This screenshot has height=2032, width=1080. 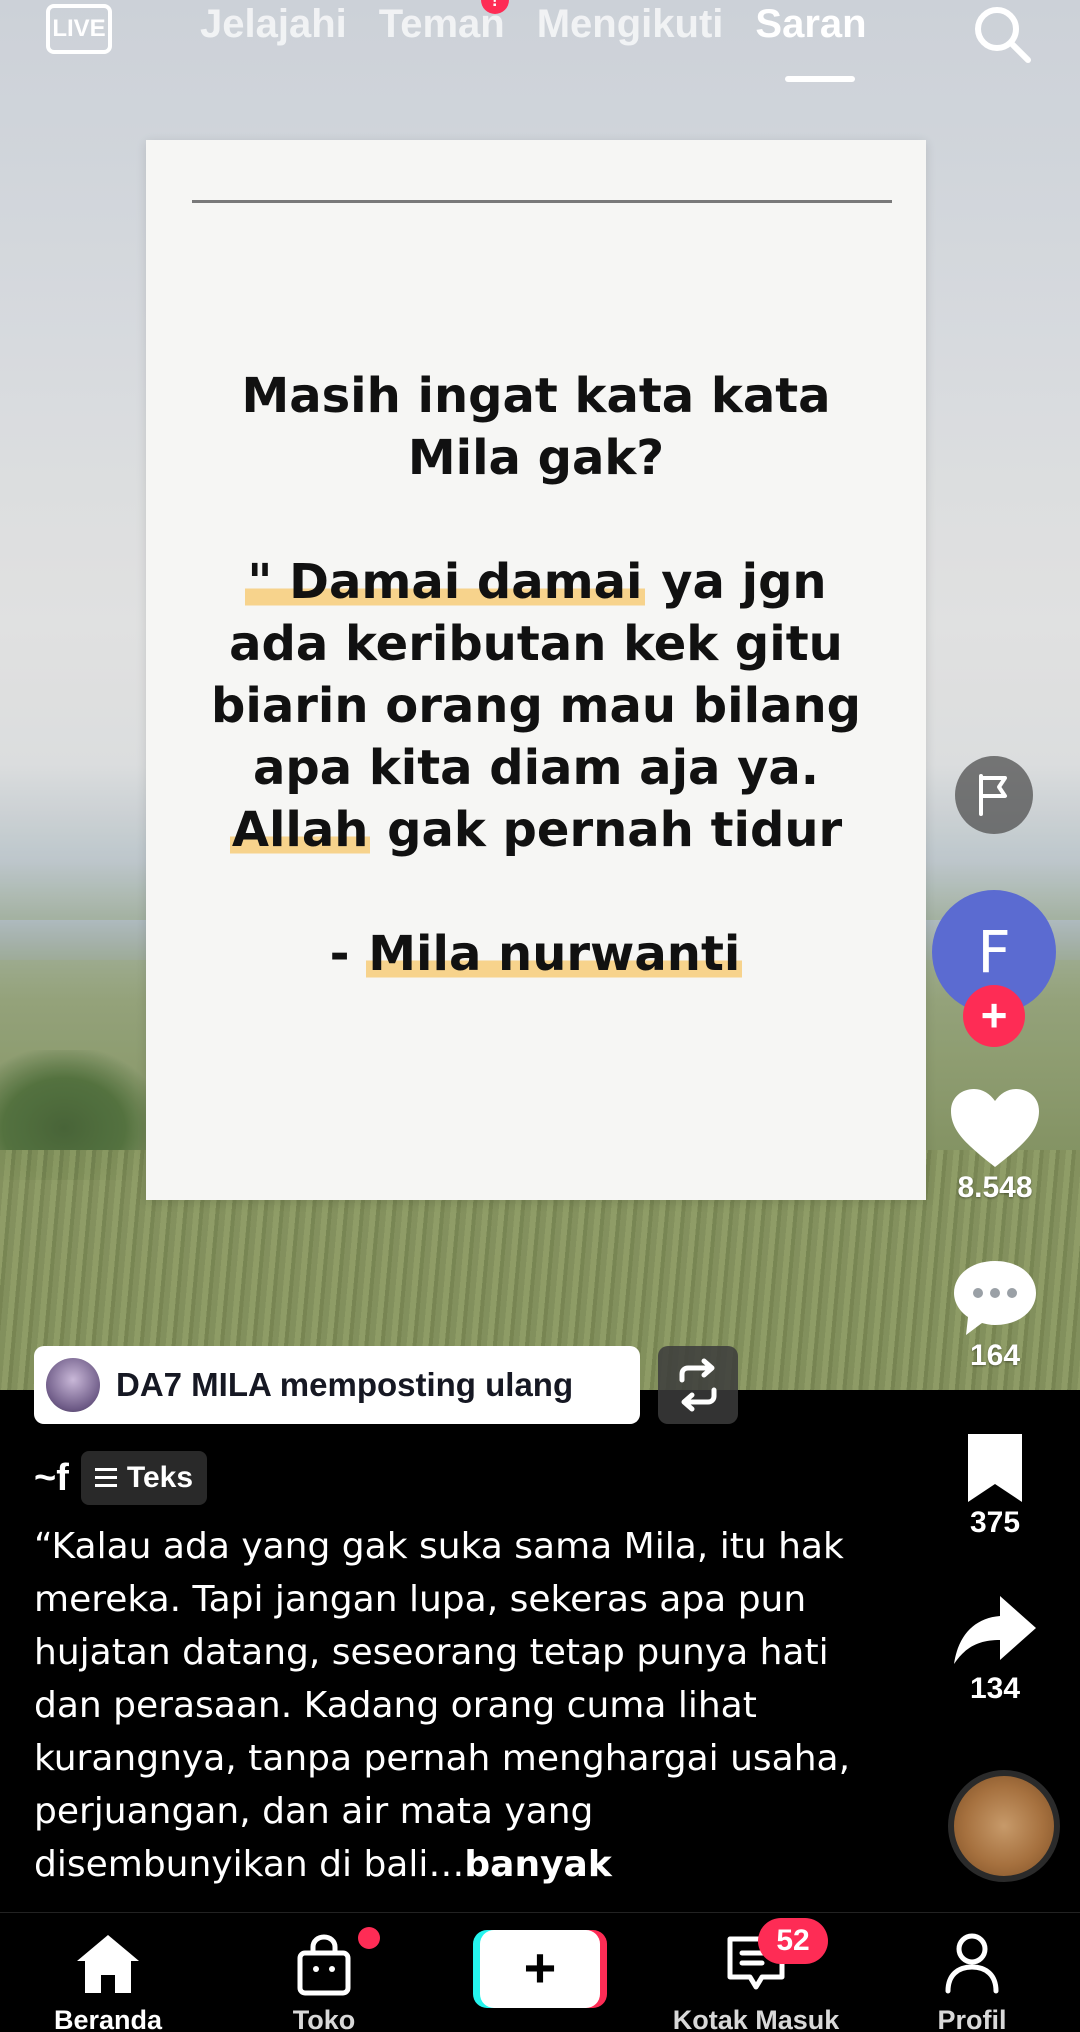 I want to click on author-name: ~f, so click(x=51, y=1478).